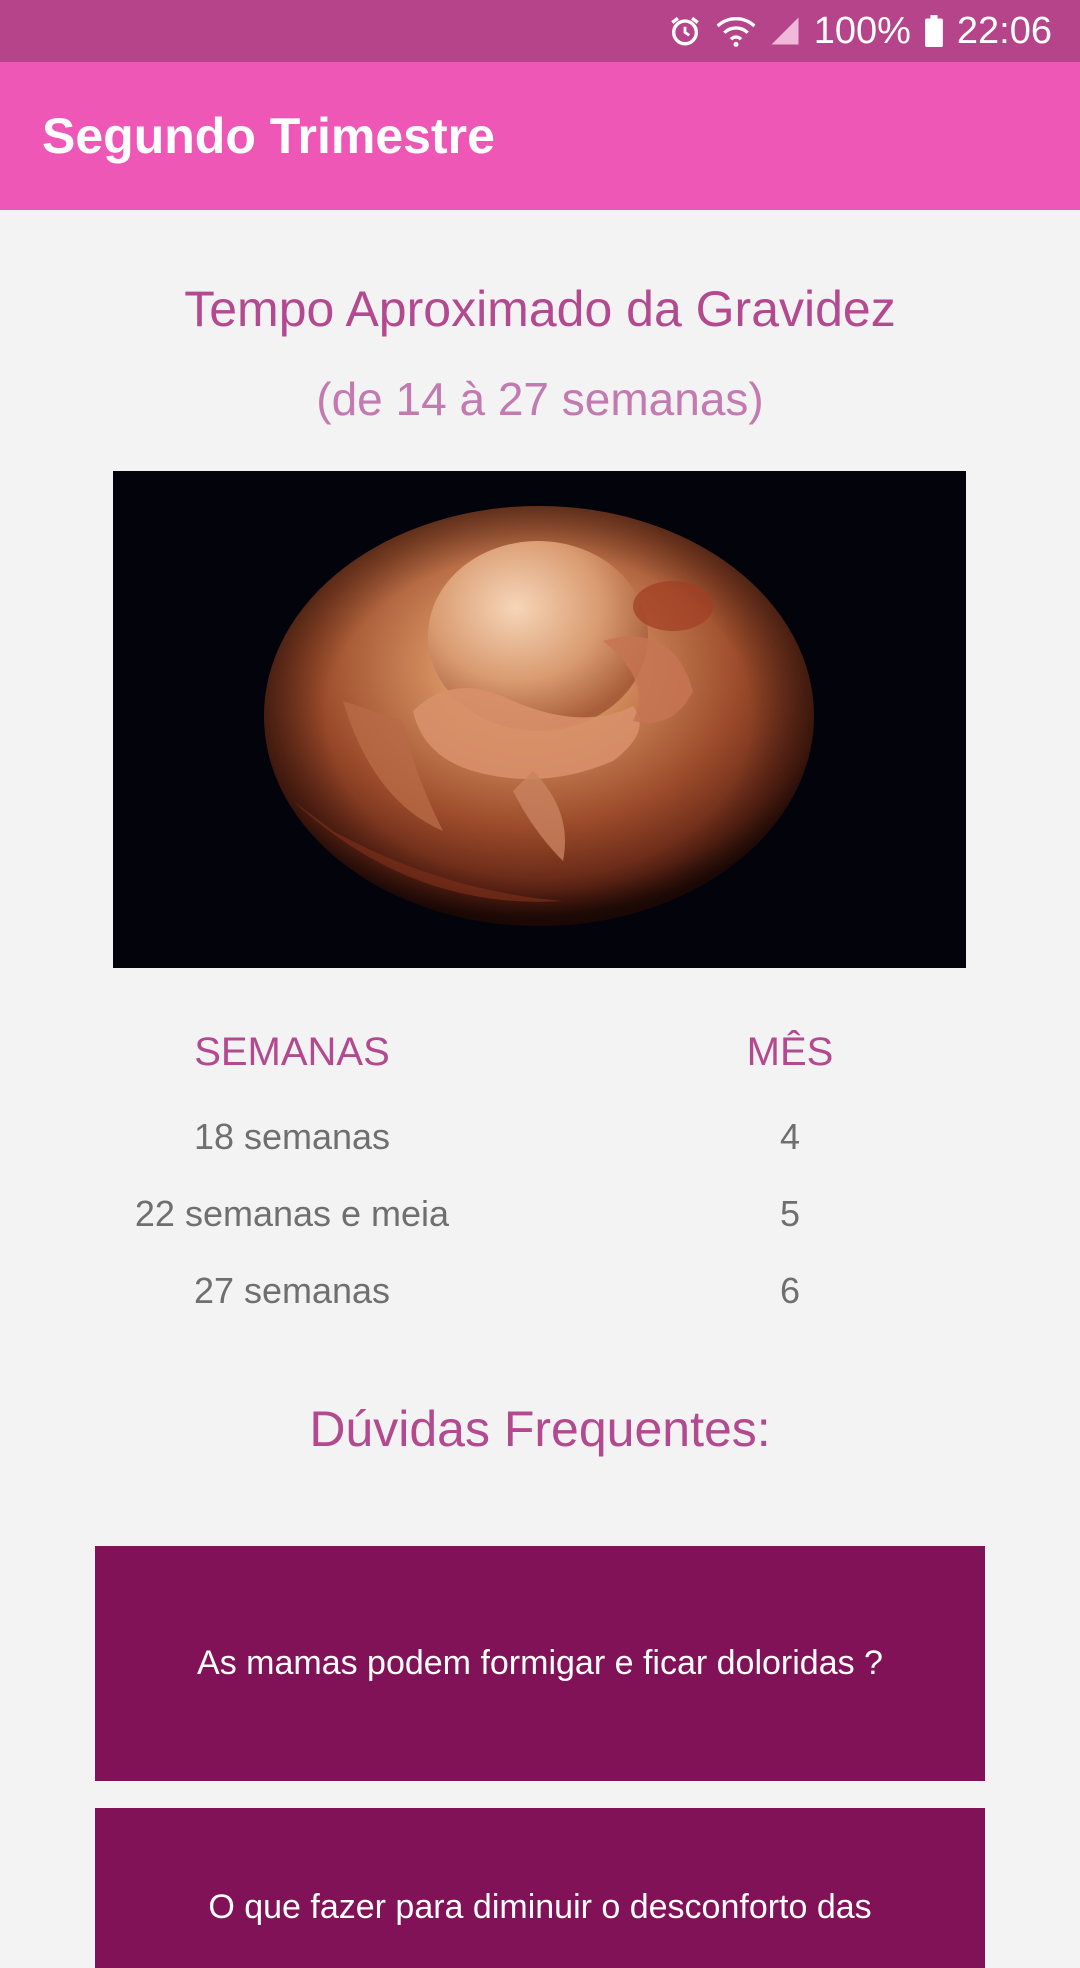 Image resolution: width=1080 pixels, height=1968 pixels. What do you see at coordinates (292, 1290) in the screenshot?
I see `weeks-cell: 27 semanas` at bounding box center [292, 1290].